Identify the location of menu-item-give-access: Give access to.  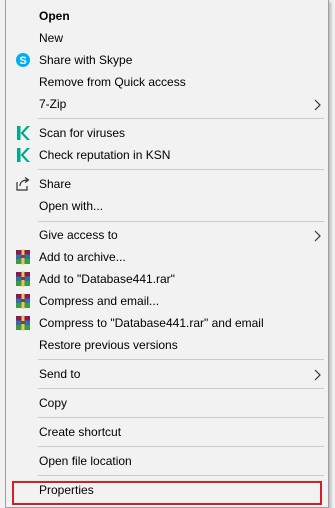
(167, 235).